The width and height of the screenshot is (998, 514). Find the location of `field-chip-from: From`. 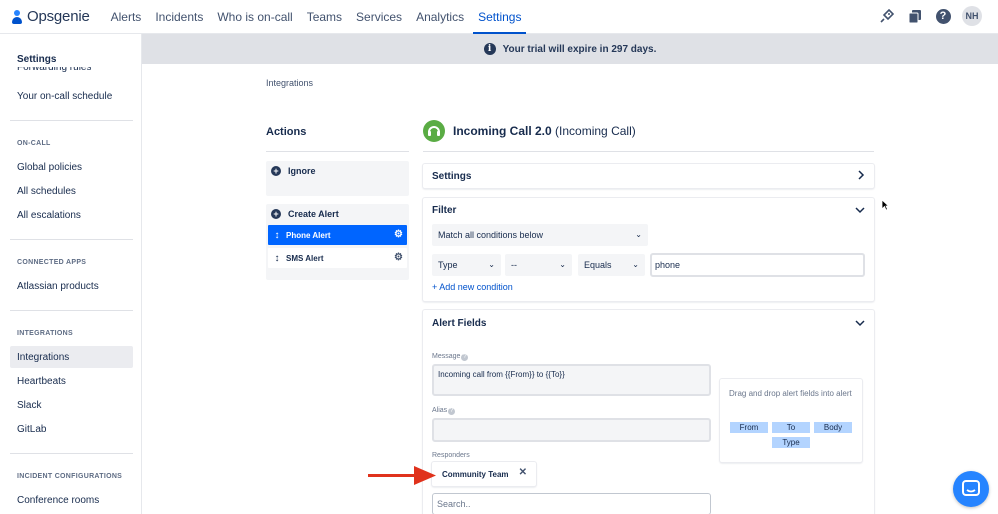

field-chip-from: From is located at coordinates (749, 427).